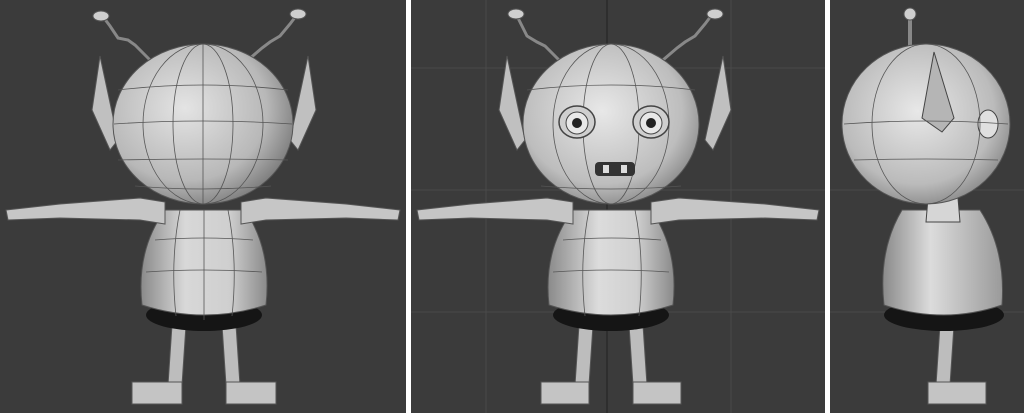 This screenshot has width=1024, height=413. What do you see at coordinates (988, 124) in the screenshot?
I see `eye` at bounding box center [988, 124].